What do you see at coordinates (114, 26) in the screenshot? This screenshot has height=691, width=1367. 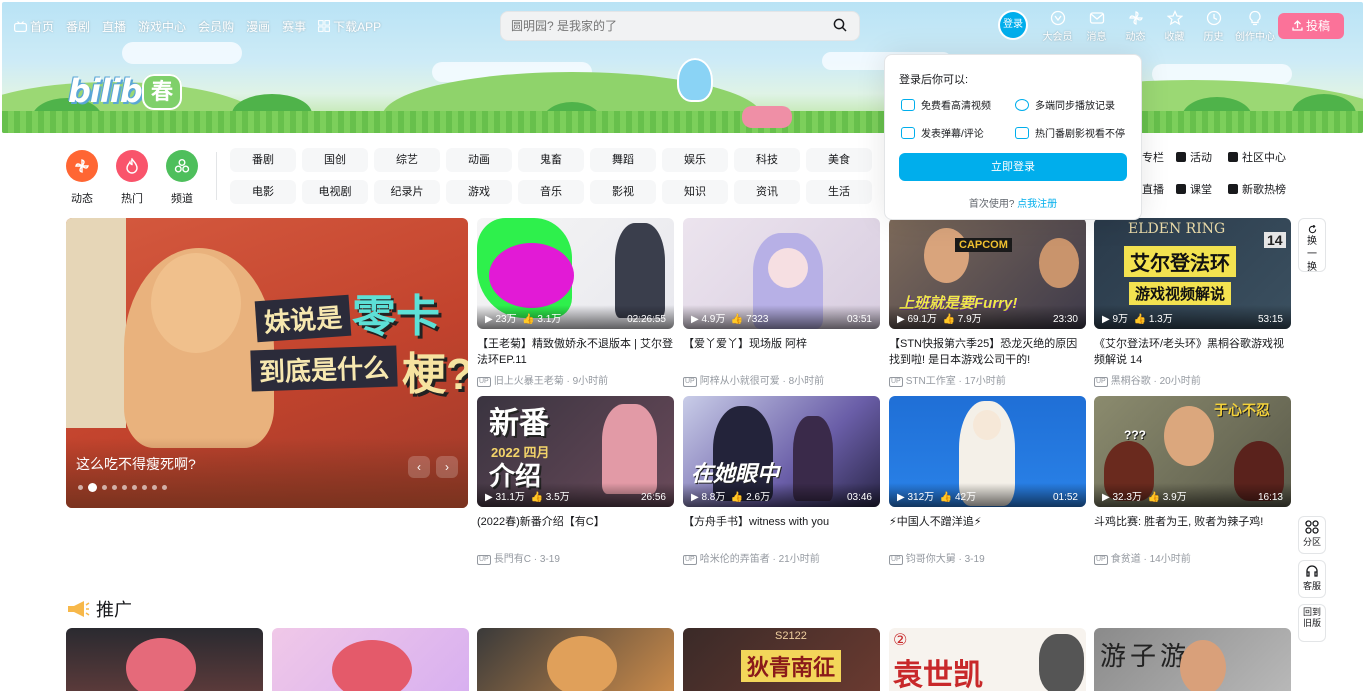 I see `nav-live: 直播` at bounding box center [114, 26].